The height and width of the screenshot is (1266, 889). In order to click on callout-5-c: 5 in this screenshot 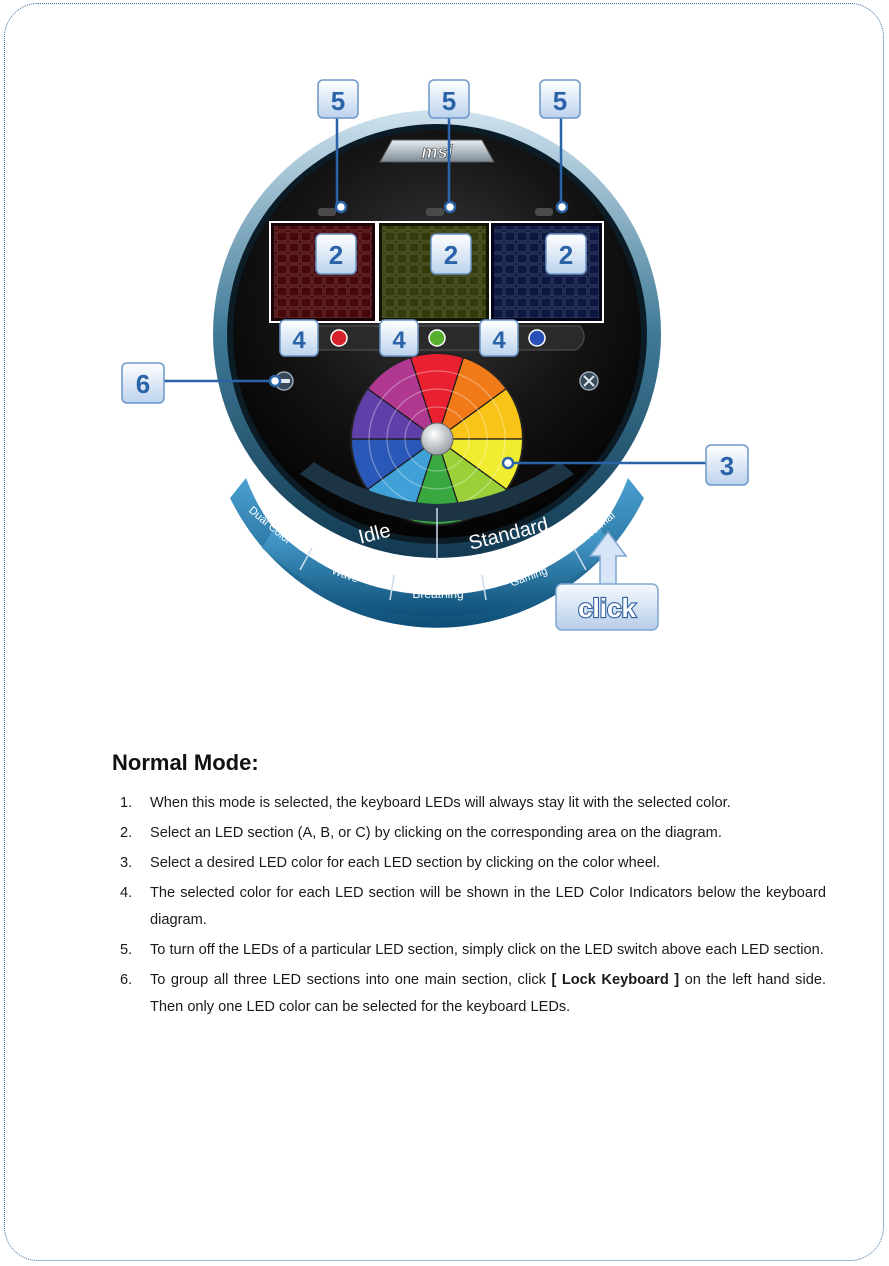, I will do `click(560, 99)`.